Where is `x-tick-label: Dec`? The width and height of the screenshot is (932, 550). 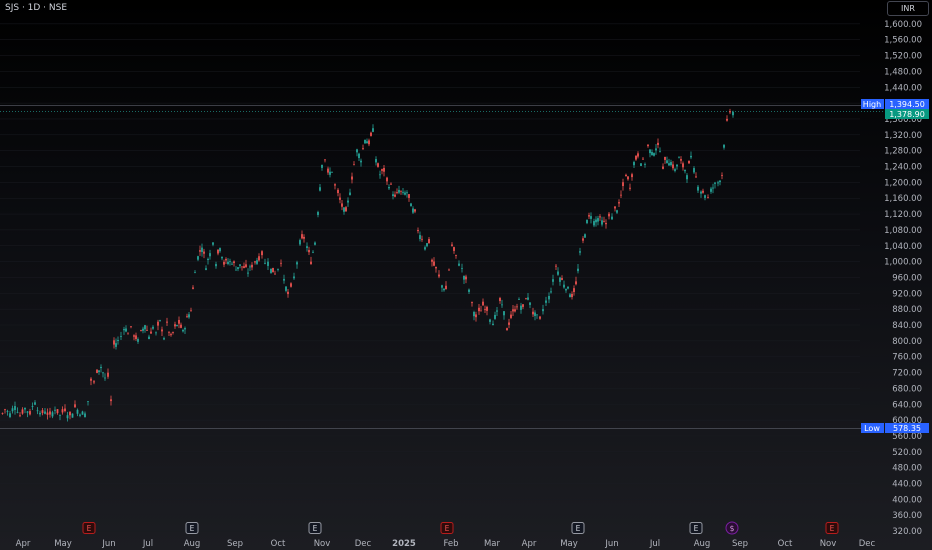
x-tick-label: Dec is located at coordinates (363, 544).